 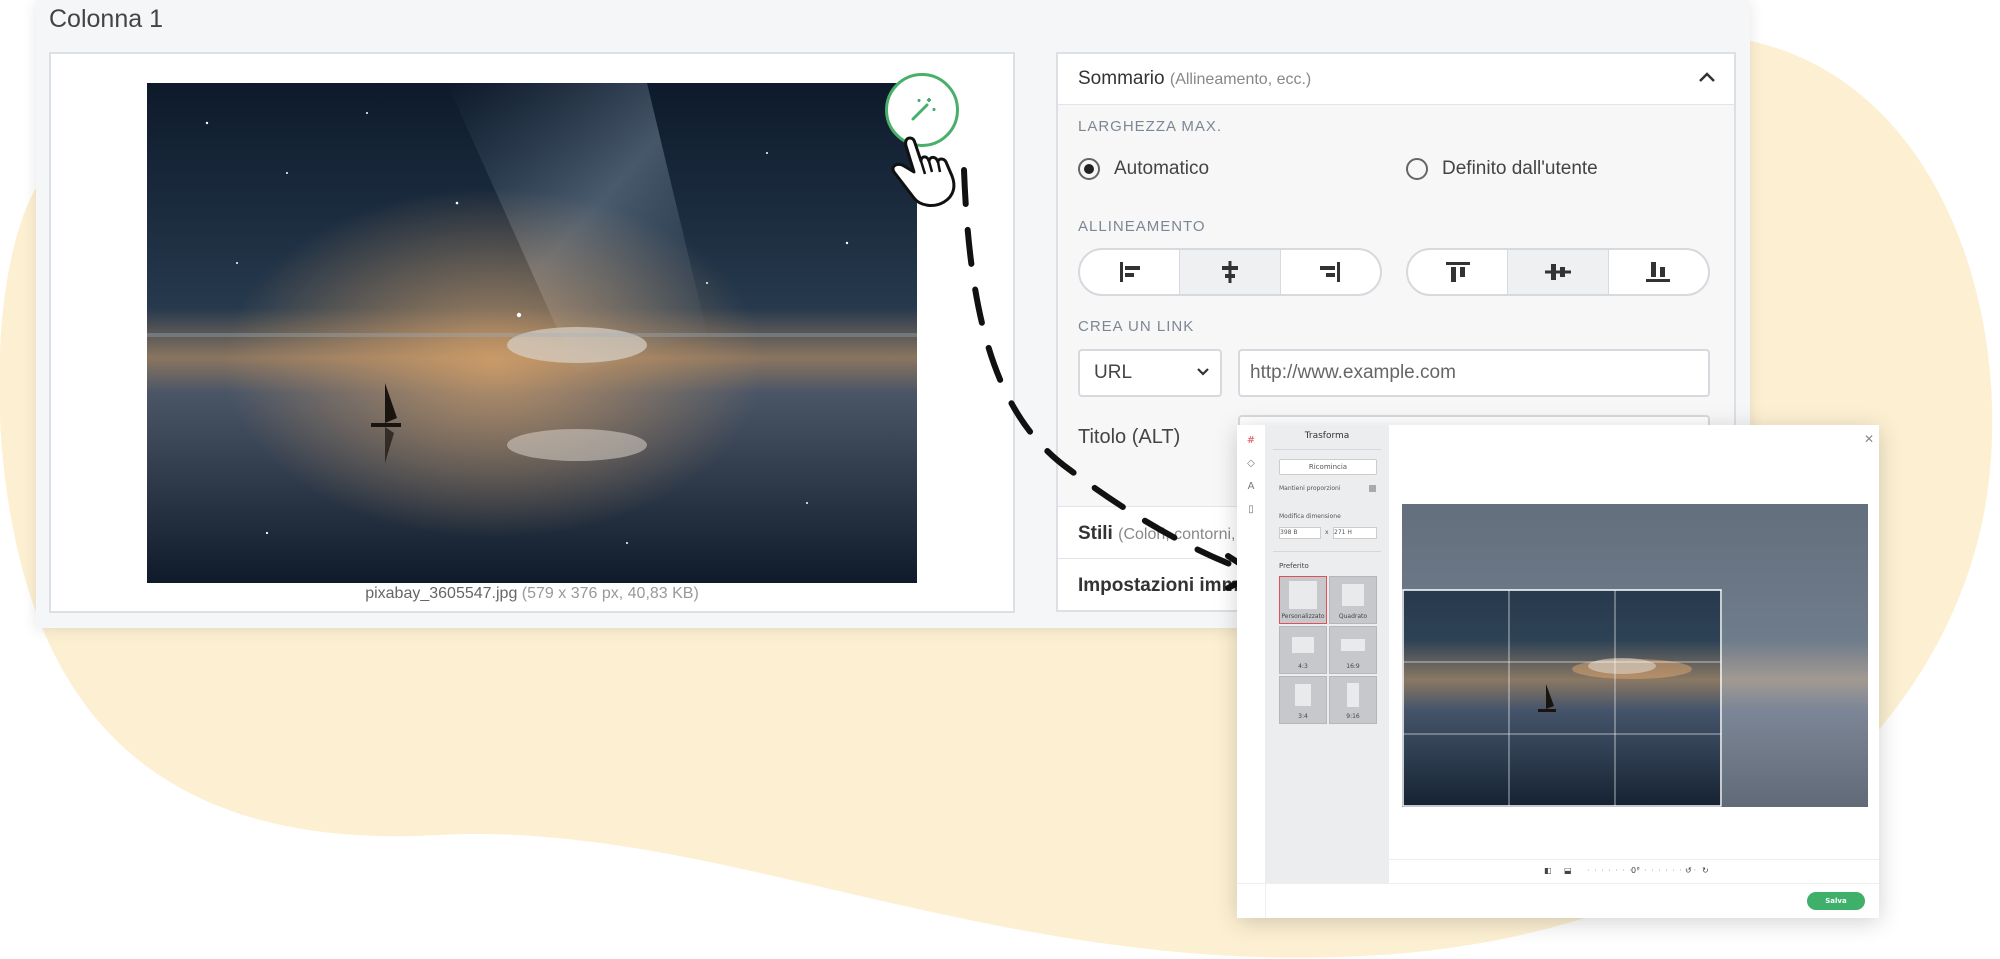 I want to click on align-center-button, so click(x=1230, y=272).